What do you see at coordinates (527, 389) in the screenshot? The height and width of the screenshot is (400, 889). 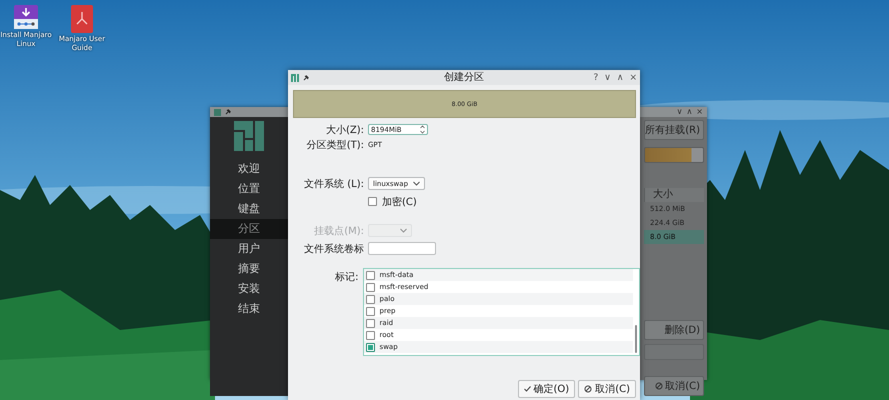 I see `check-icon` at bounding box center [527, 389].